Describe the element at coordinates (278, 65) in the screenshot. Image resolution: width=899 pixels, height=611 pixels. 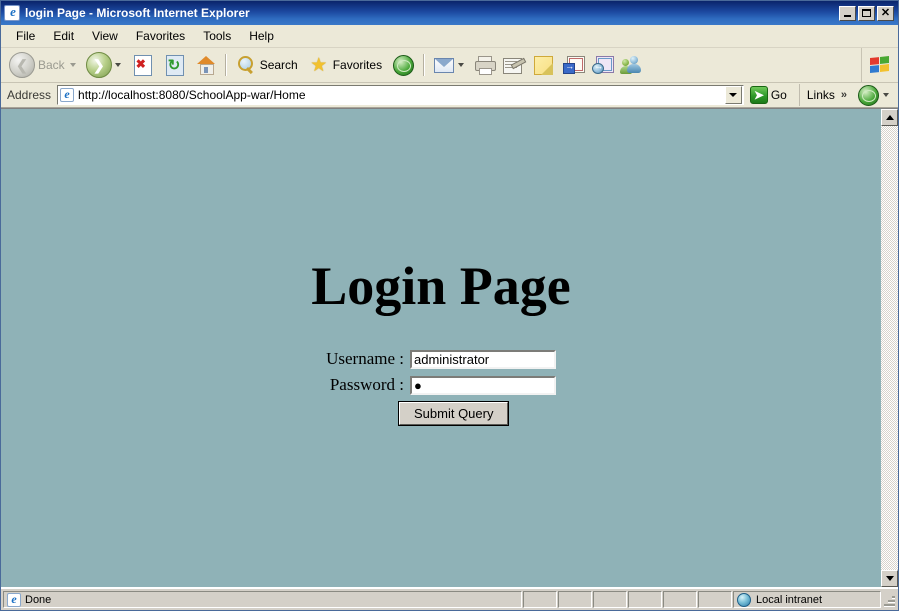
I see `search-button-label: Search` at that location.